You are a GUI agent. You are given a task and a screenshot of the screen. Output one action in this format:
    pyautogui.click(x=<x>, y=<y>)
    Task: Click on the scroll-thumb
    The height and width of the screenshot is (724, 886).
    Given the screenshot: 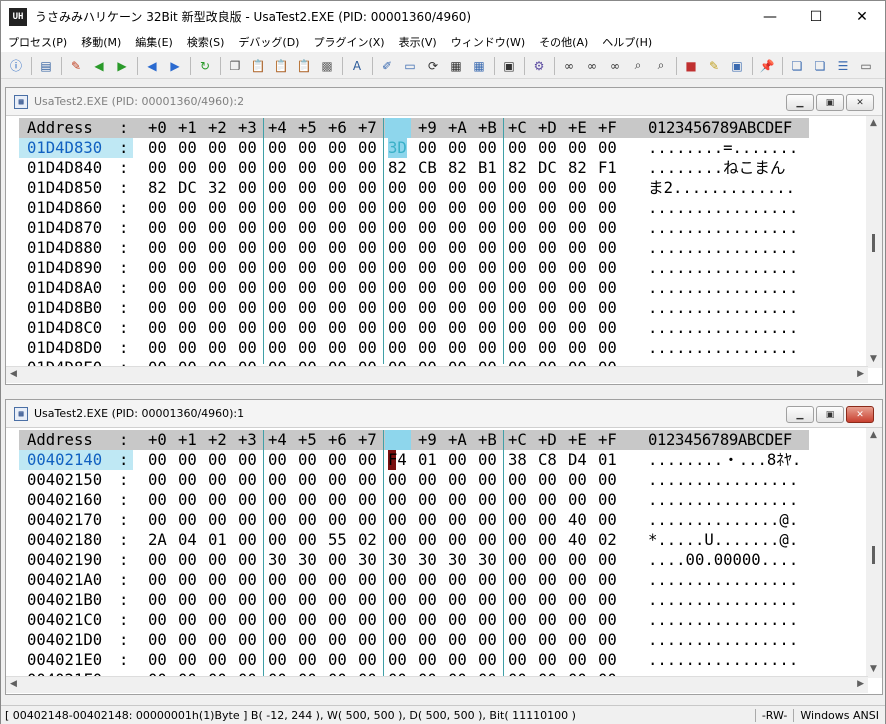 What is the action you would take?
    pyautogui.click(x=873, y=243)
    